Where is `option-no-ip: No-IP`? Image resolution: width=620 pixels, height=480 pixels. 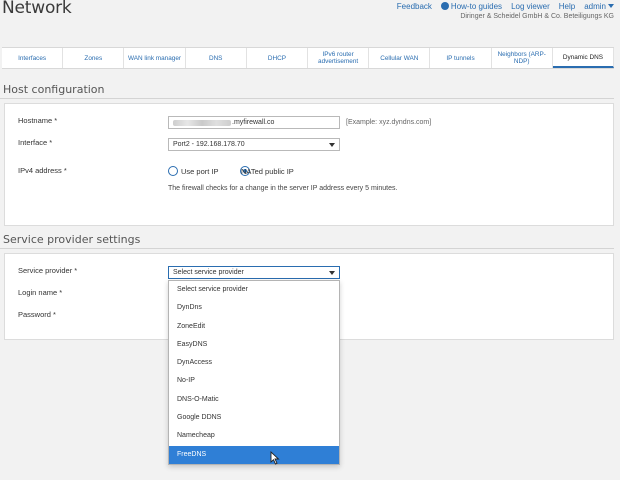
option-no-ip: No-IP is located at coordinates (254, 381).